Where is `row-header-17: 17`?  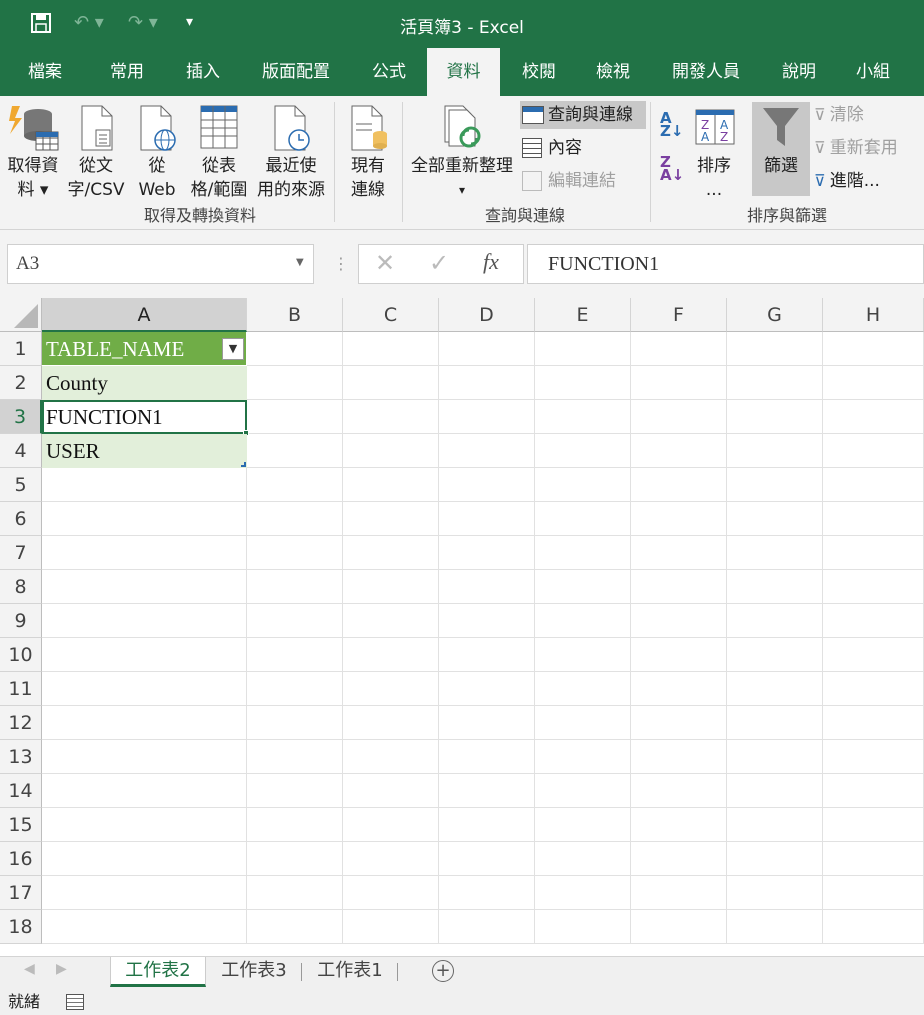 row-header-17: 17 is located at coordinates (21, 893).